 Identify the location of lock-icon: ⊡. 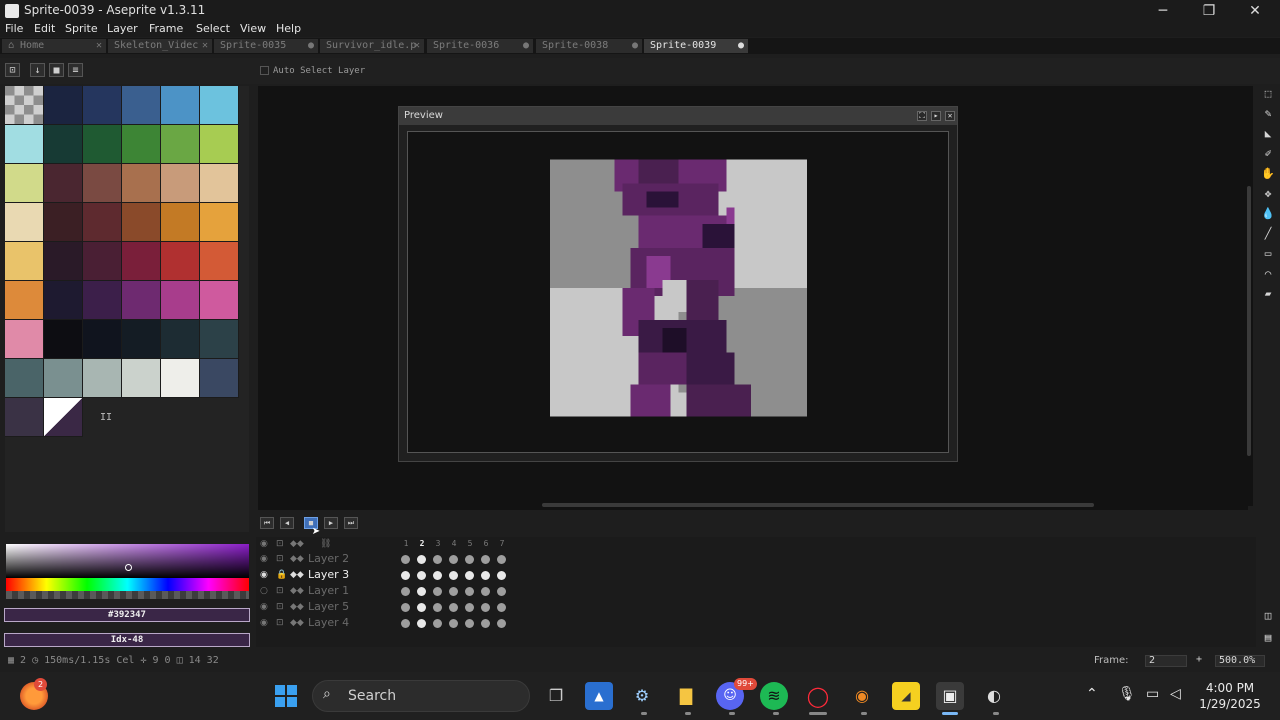
(280, 623).